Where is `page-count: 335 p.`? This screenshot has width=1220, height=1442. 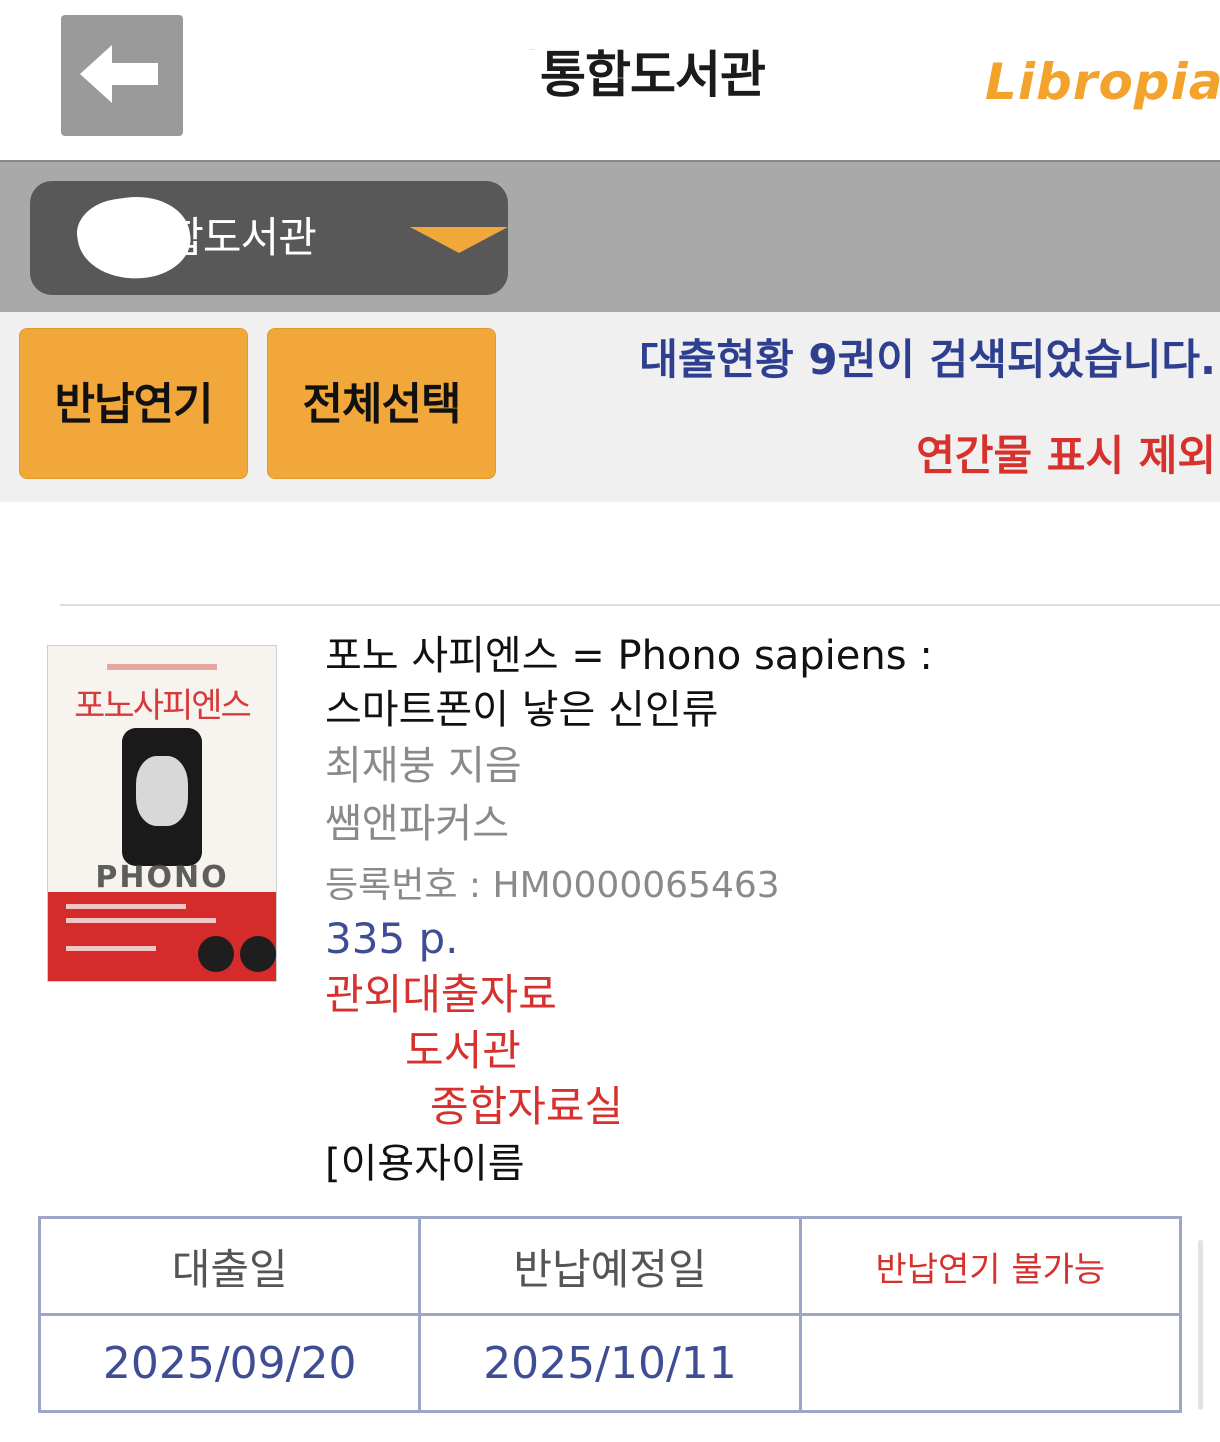 page-count: 335 p. is located at coordinates (392, 938).